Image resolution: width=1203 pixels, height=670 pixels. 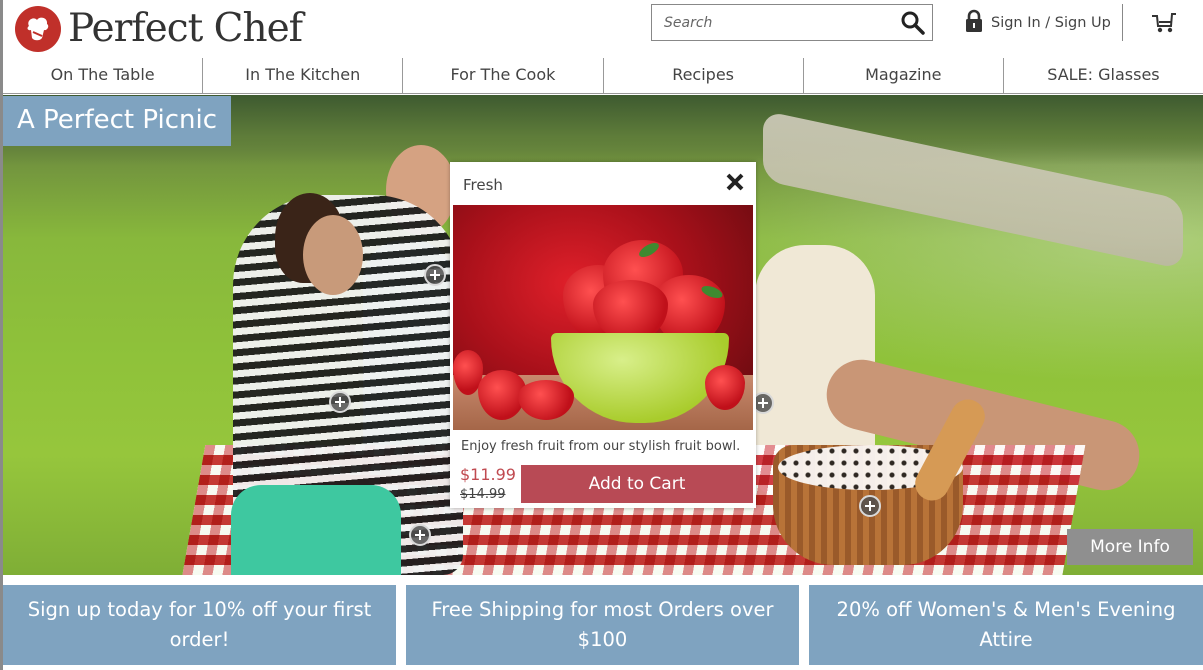 I want to click on search-icon, so click(x=913, y=23).